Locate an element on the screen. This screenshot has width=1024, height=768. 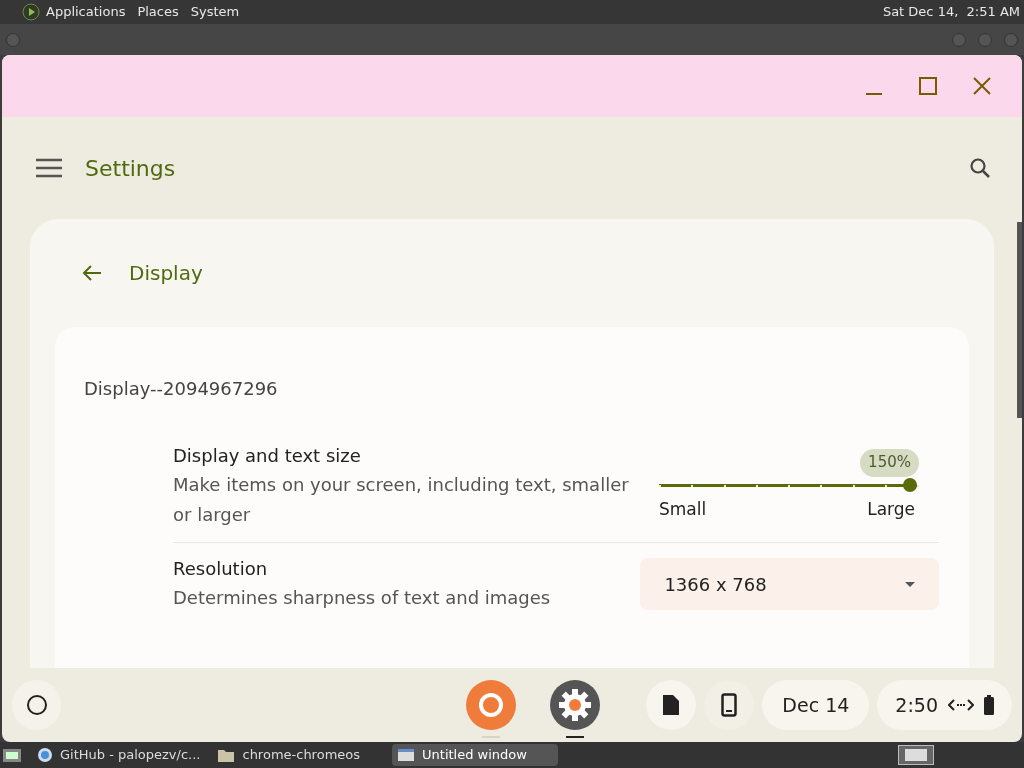
setting-label: Resolution is located at coordinates (221, 569).